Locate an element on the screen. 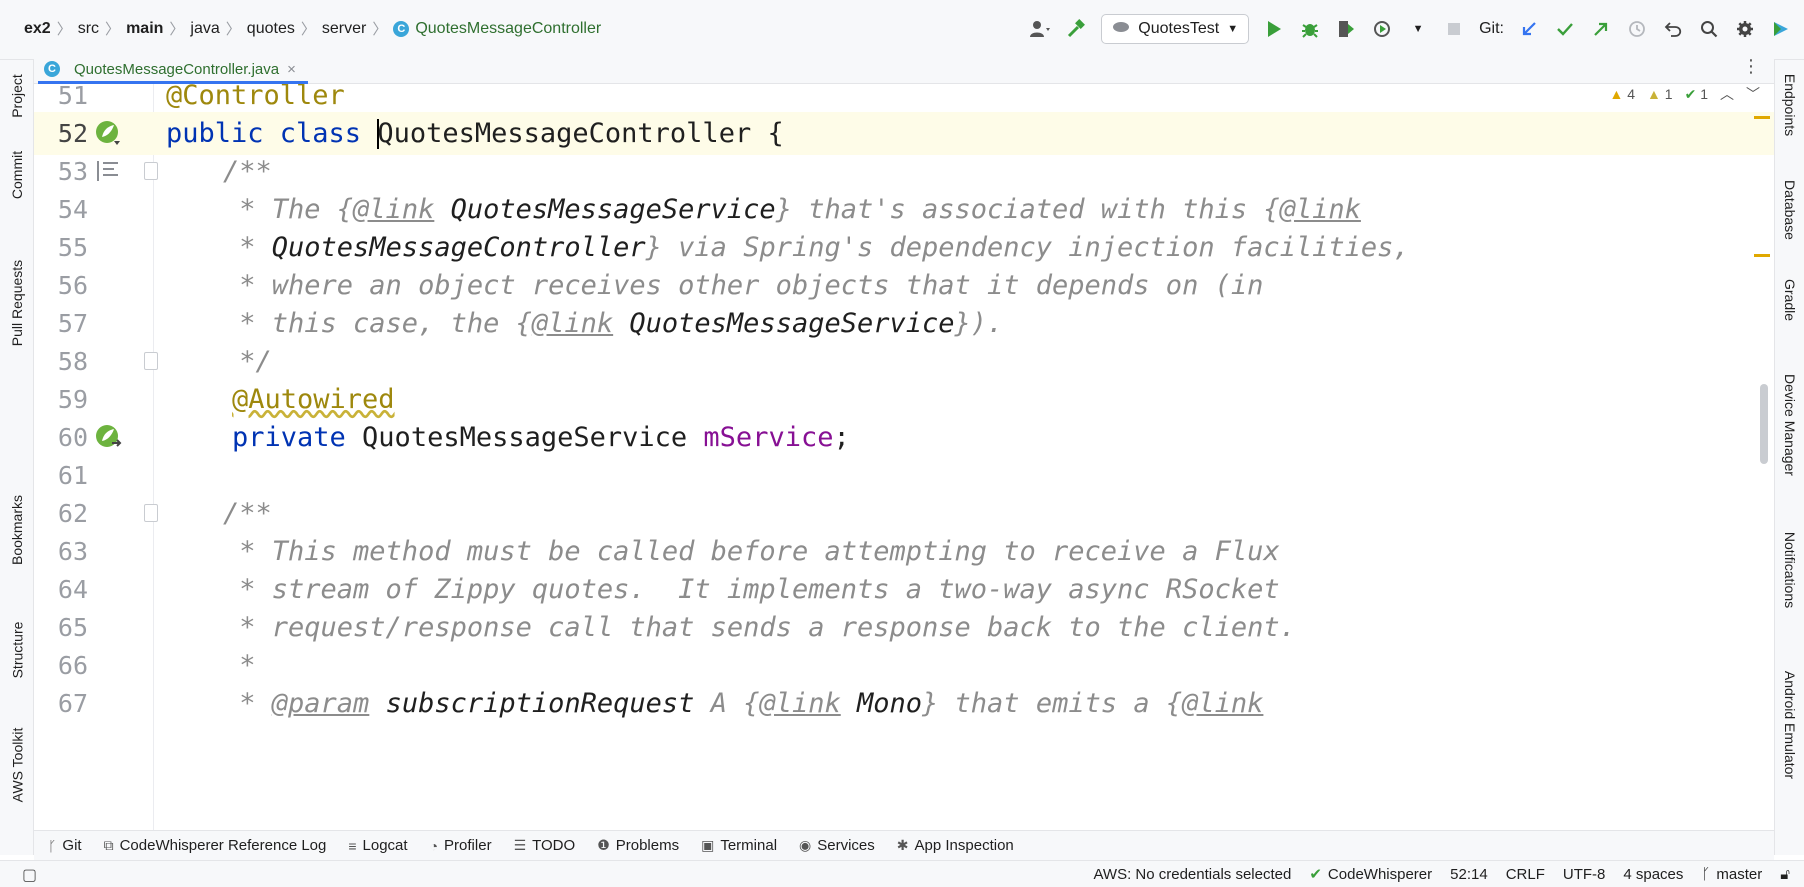 This screenshot has width=1804, height=887. toggle-tool-windows-icon: ▢ is located at coordinates (29, 875).